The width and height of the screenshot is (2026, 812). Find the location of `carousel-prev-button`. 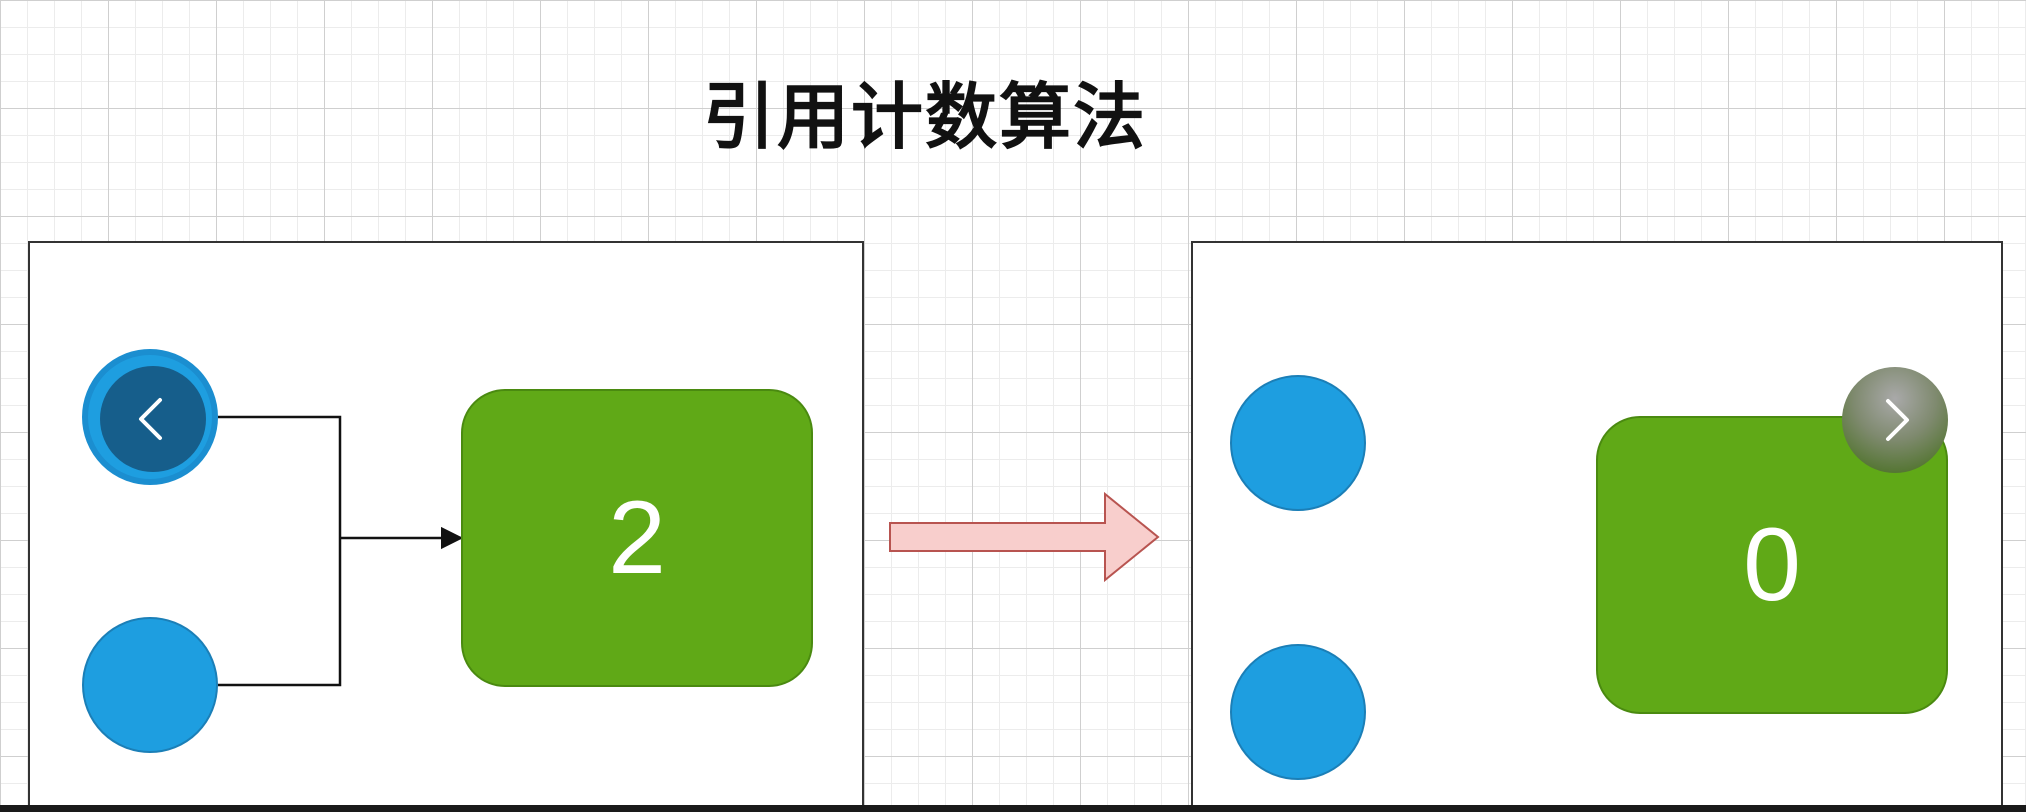

carousel-prev-button is located at coordinates (153, 419).